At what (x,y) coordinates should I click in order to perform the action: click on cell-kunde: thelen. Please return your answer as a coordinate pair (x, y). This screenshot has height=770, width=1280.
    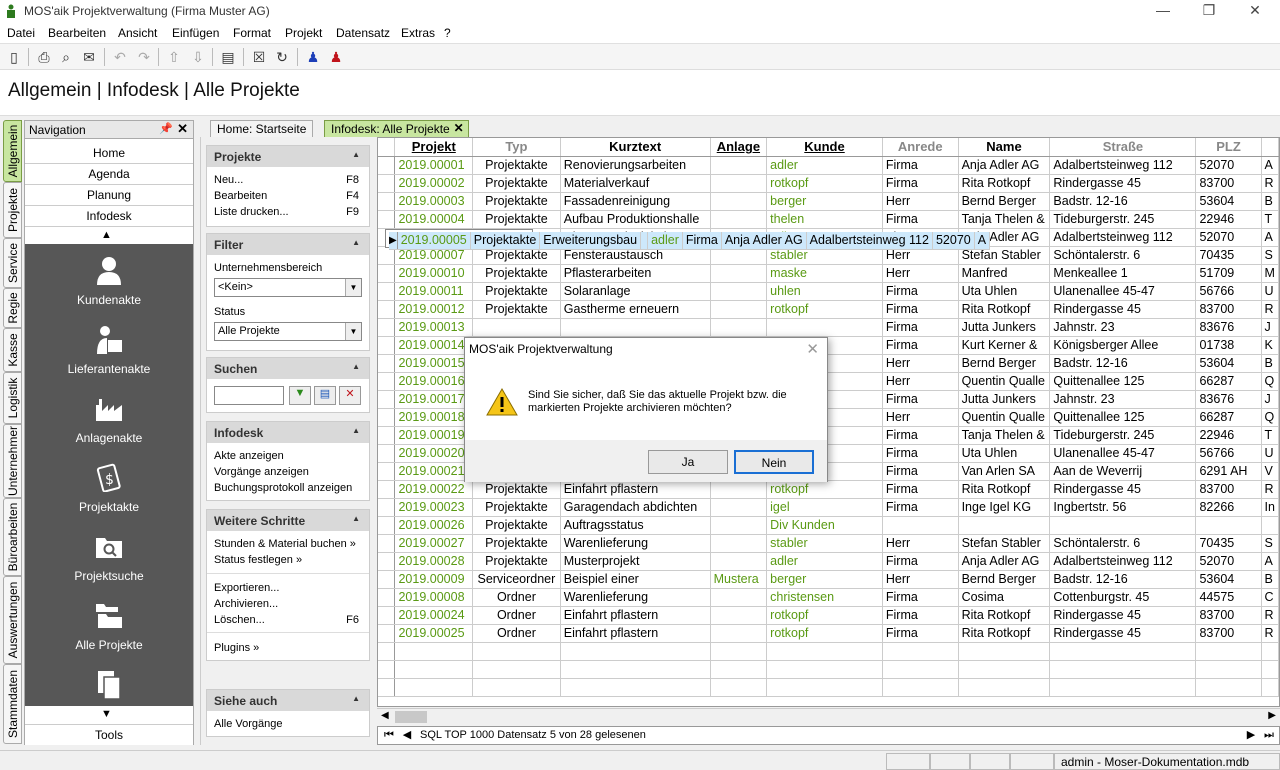
    Looking at the image, I should click on (824, 219).